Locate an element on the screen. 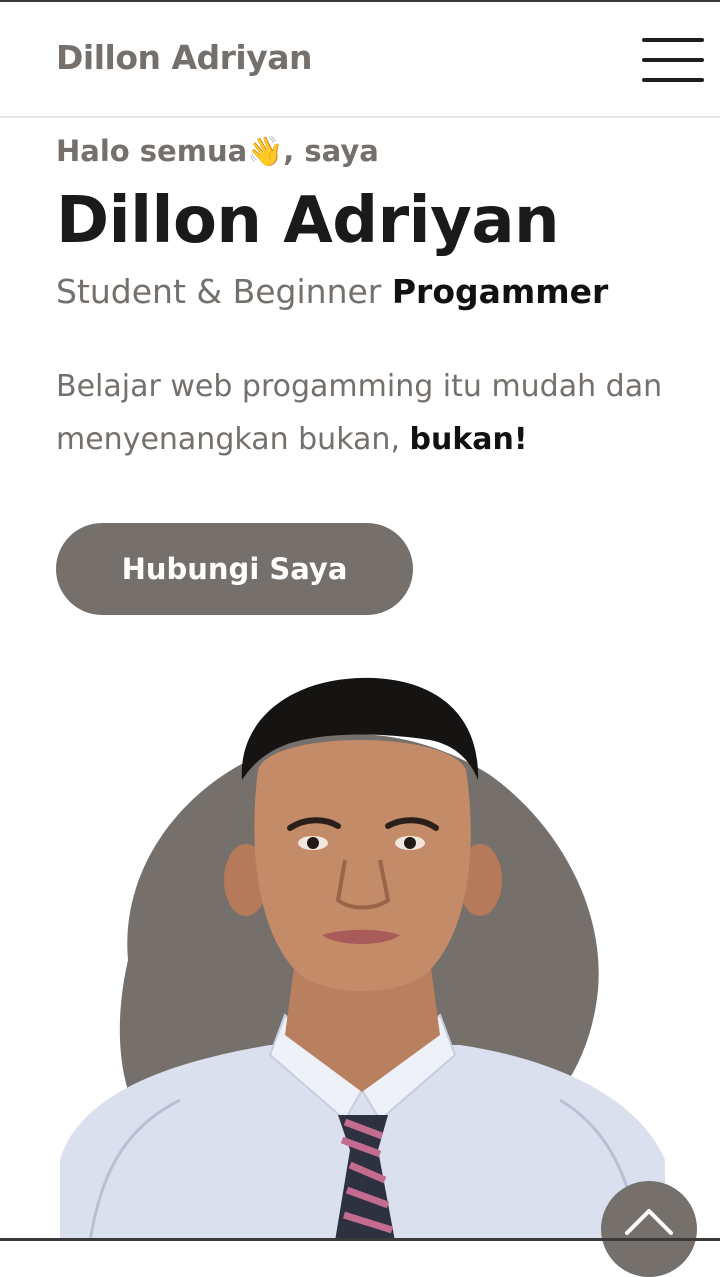  role-prefix: Student & Beginner is located at coordinates (224, 291).